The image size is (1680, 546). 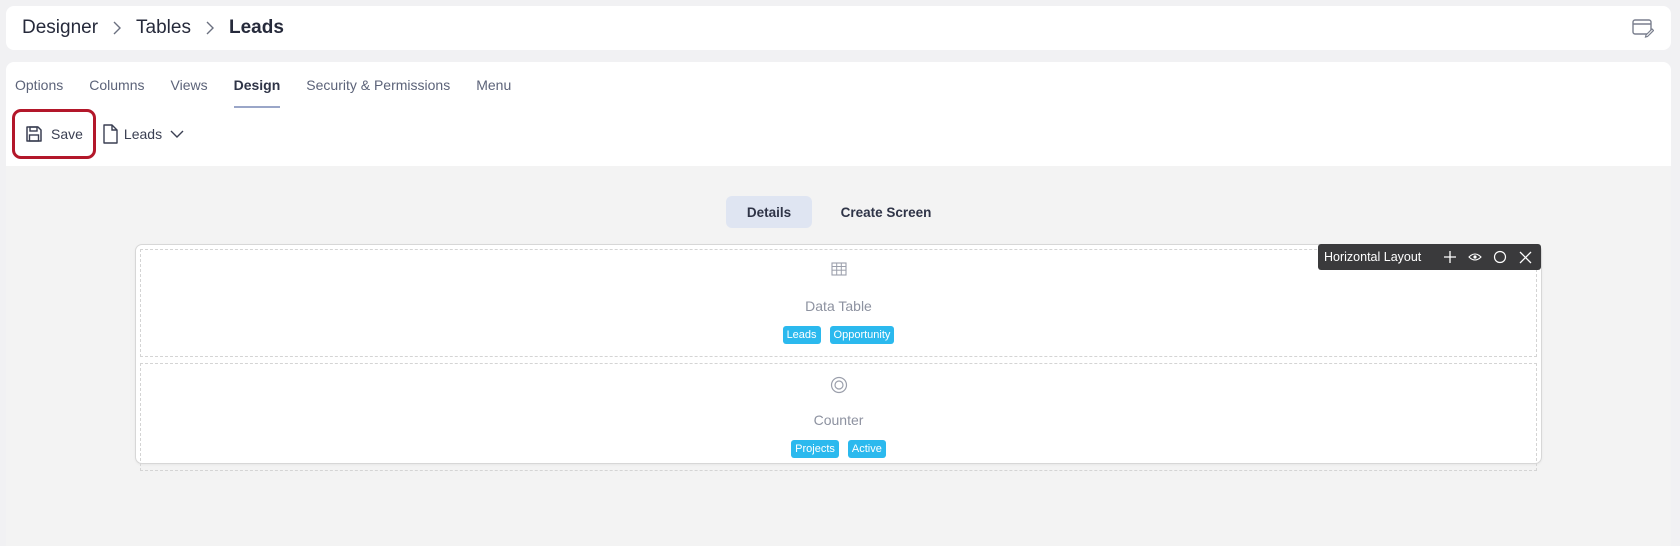 I want to click on screen-mode-switch: Details Create Screen, so click(x=843, y=212).